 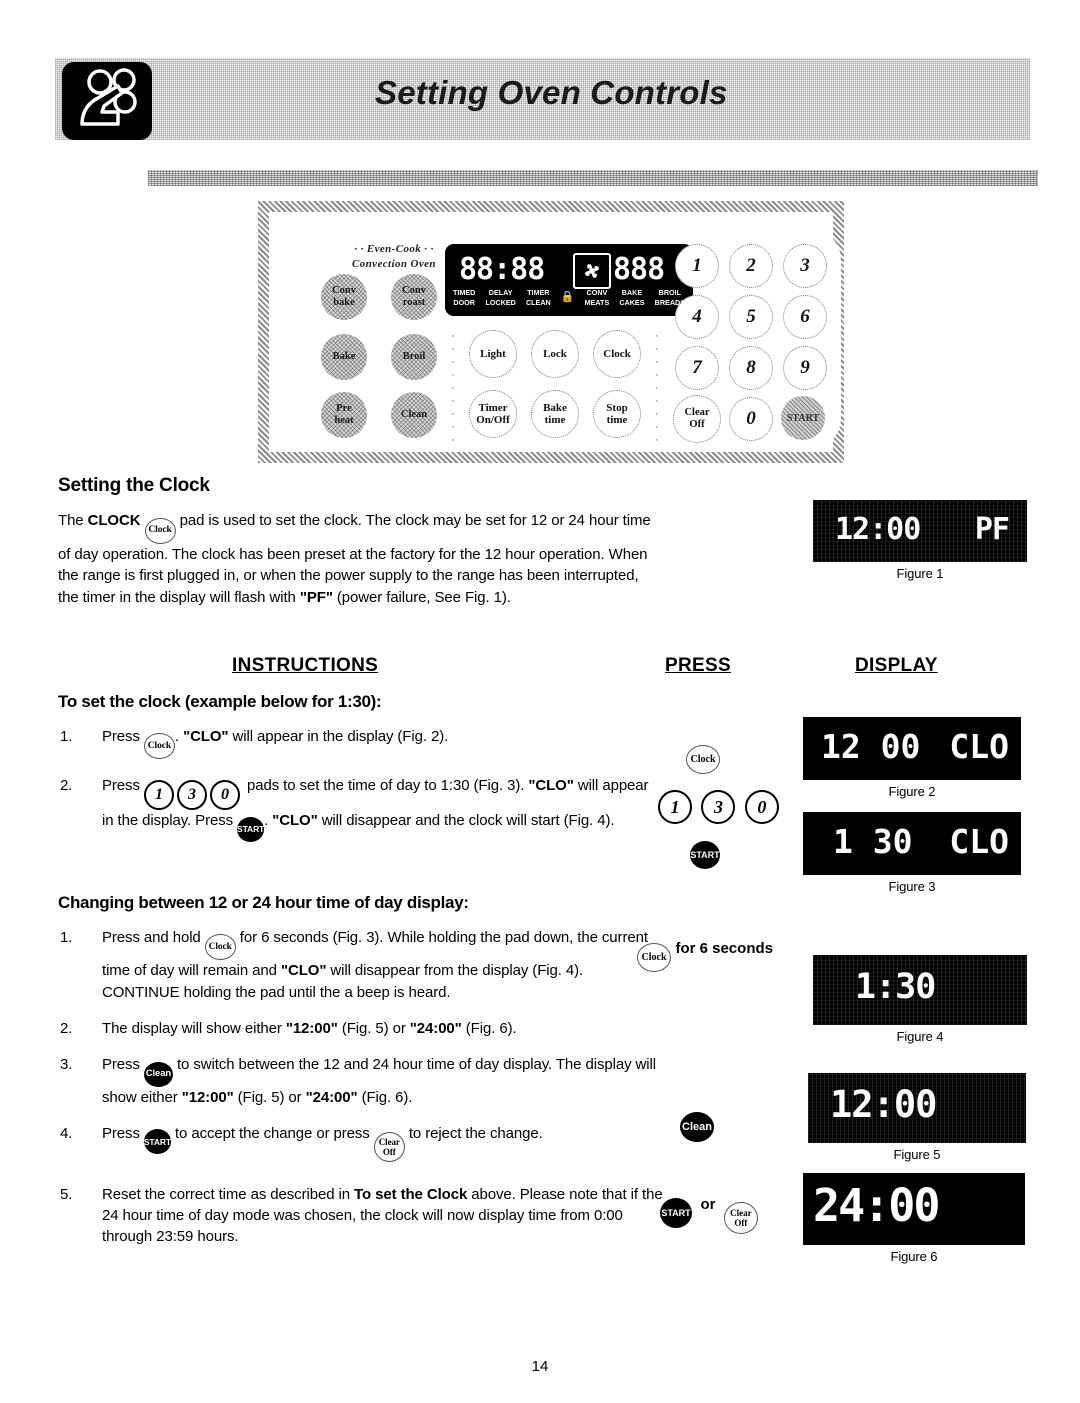 I want to click on figure-2: 12 00 CLO Figure 2, so click(x=912, y=758).